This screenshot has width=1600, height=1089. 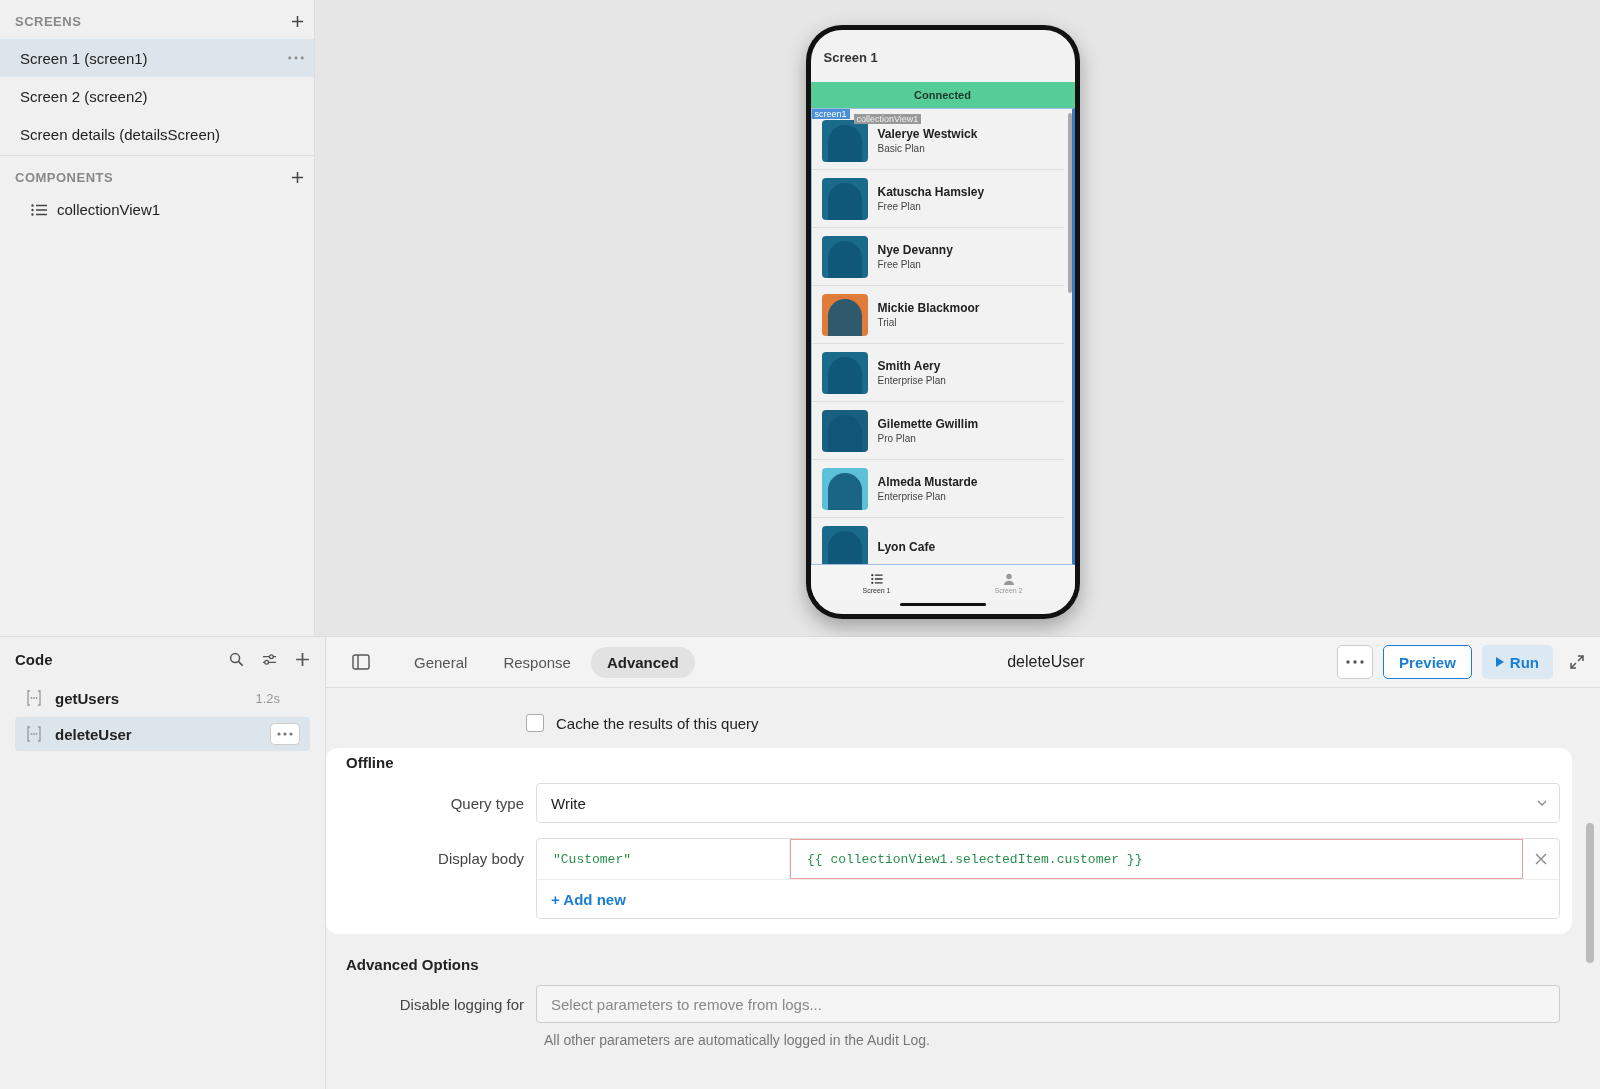 I want to click on section-title: Advanced Options, so click(x=413, y=965).